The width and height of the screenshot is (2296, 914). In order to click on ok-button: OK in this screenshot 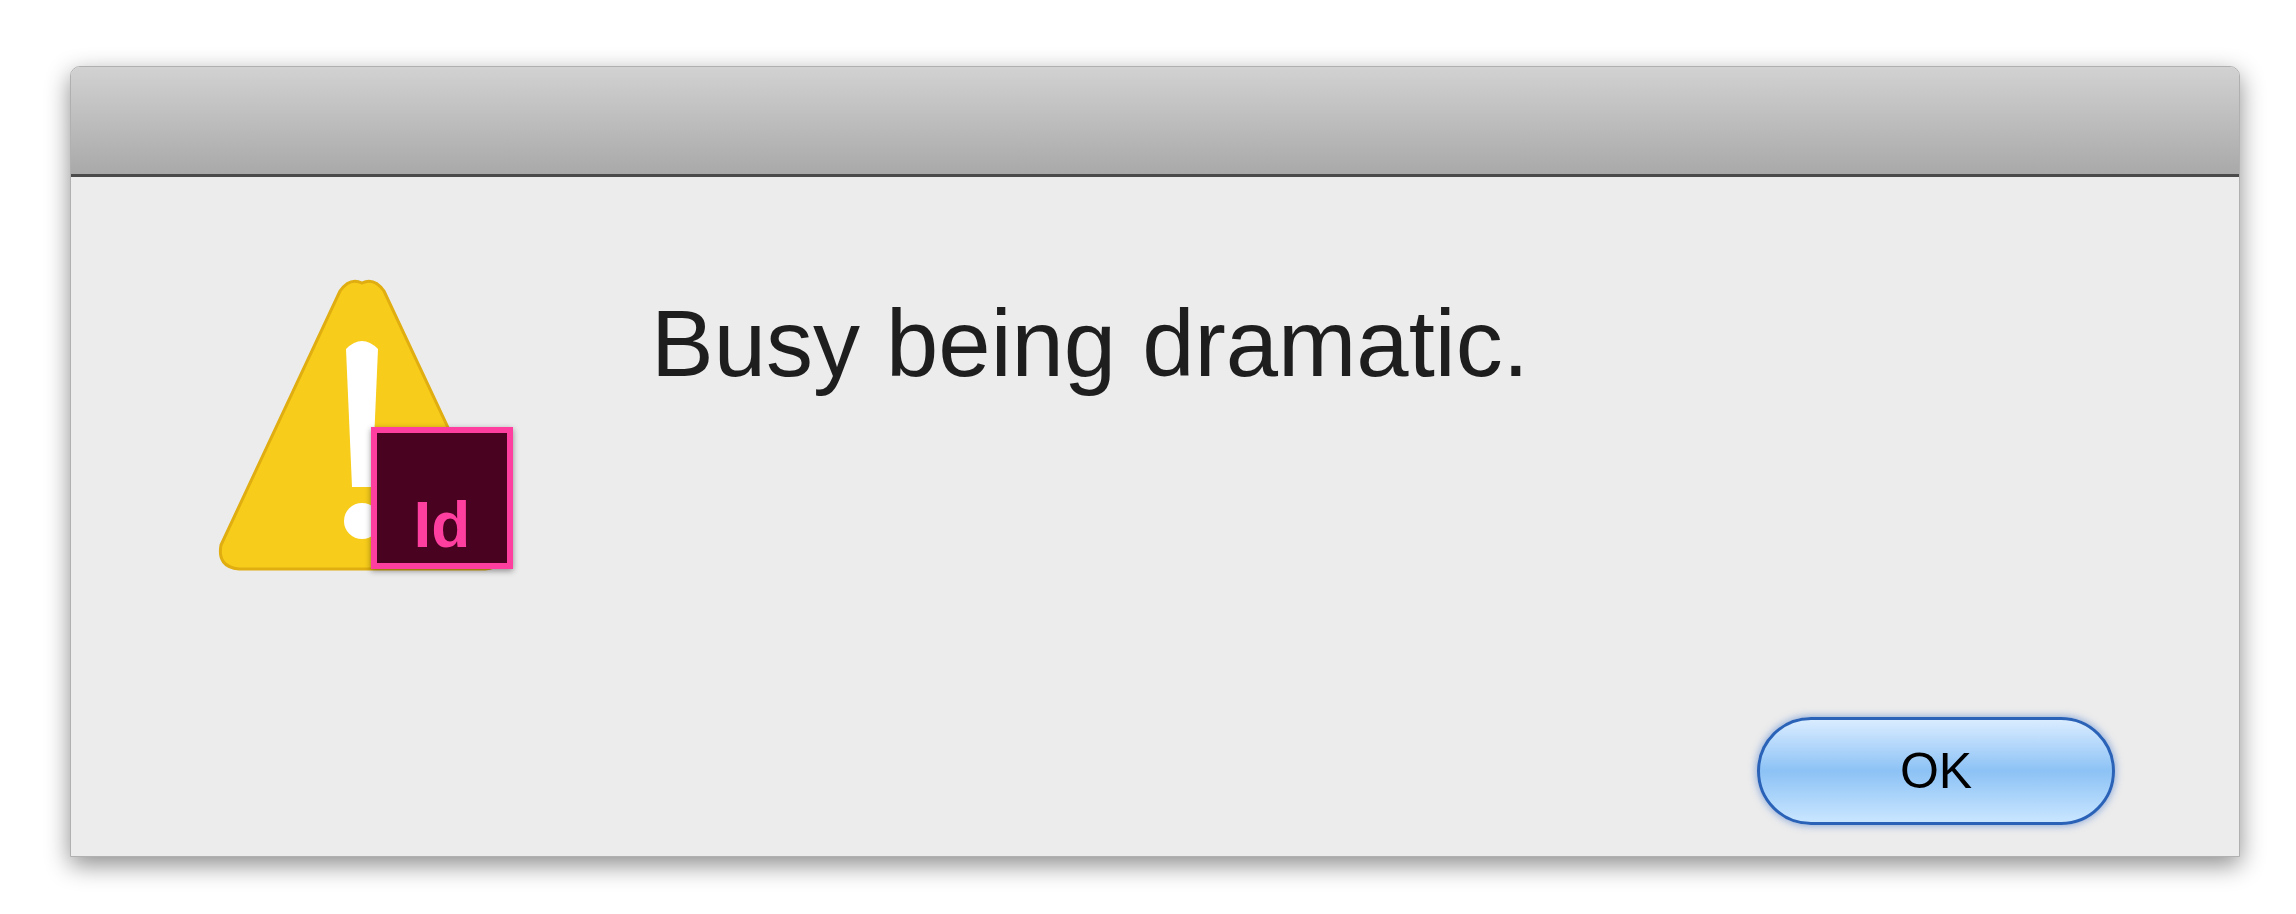, I will do `click(1936, 771)`.